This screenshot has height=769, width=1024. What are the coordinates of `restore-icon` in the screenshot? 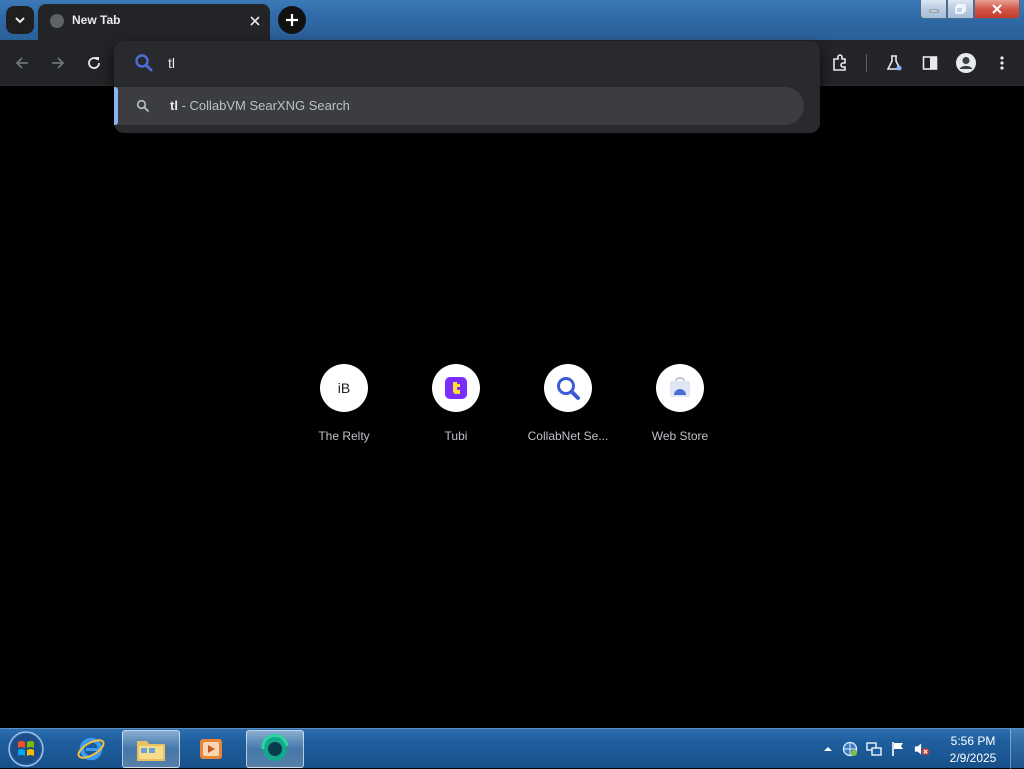 It's located at (960, 9).